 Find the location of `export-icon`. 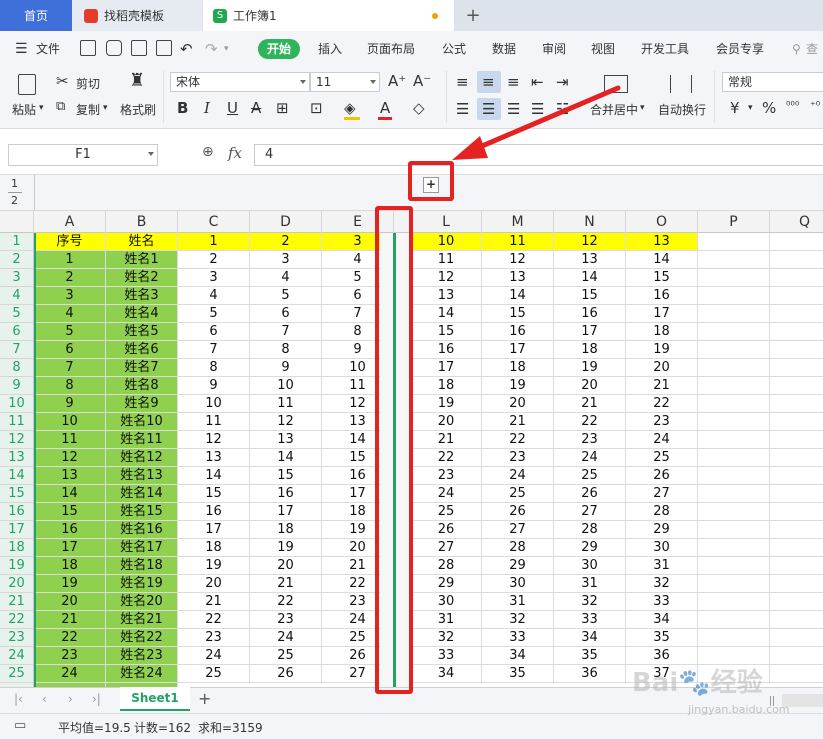

export-icon is located at coordinates (114, 48).